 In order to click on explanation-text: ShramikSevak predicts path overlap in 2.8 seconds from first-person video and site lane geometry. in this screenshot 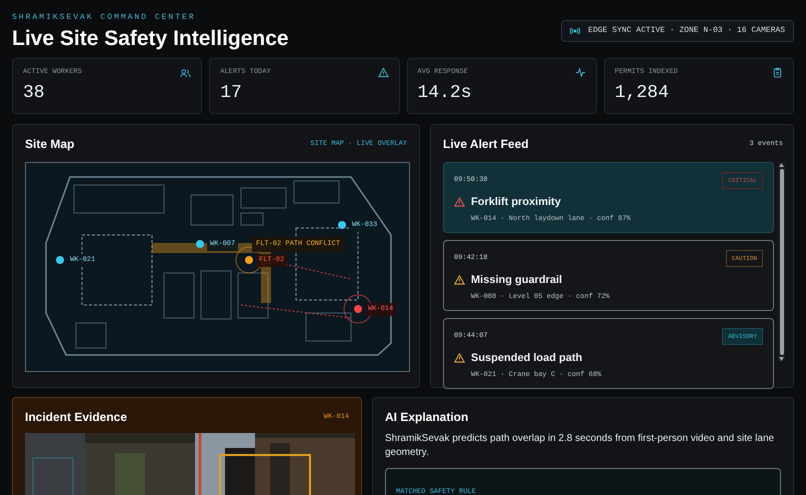, I will do `click(580, 446)`.